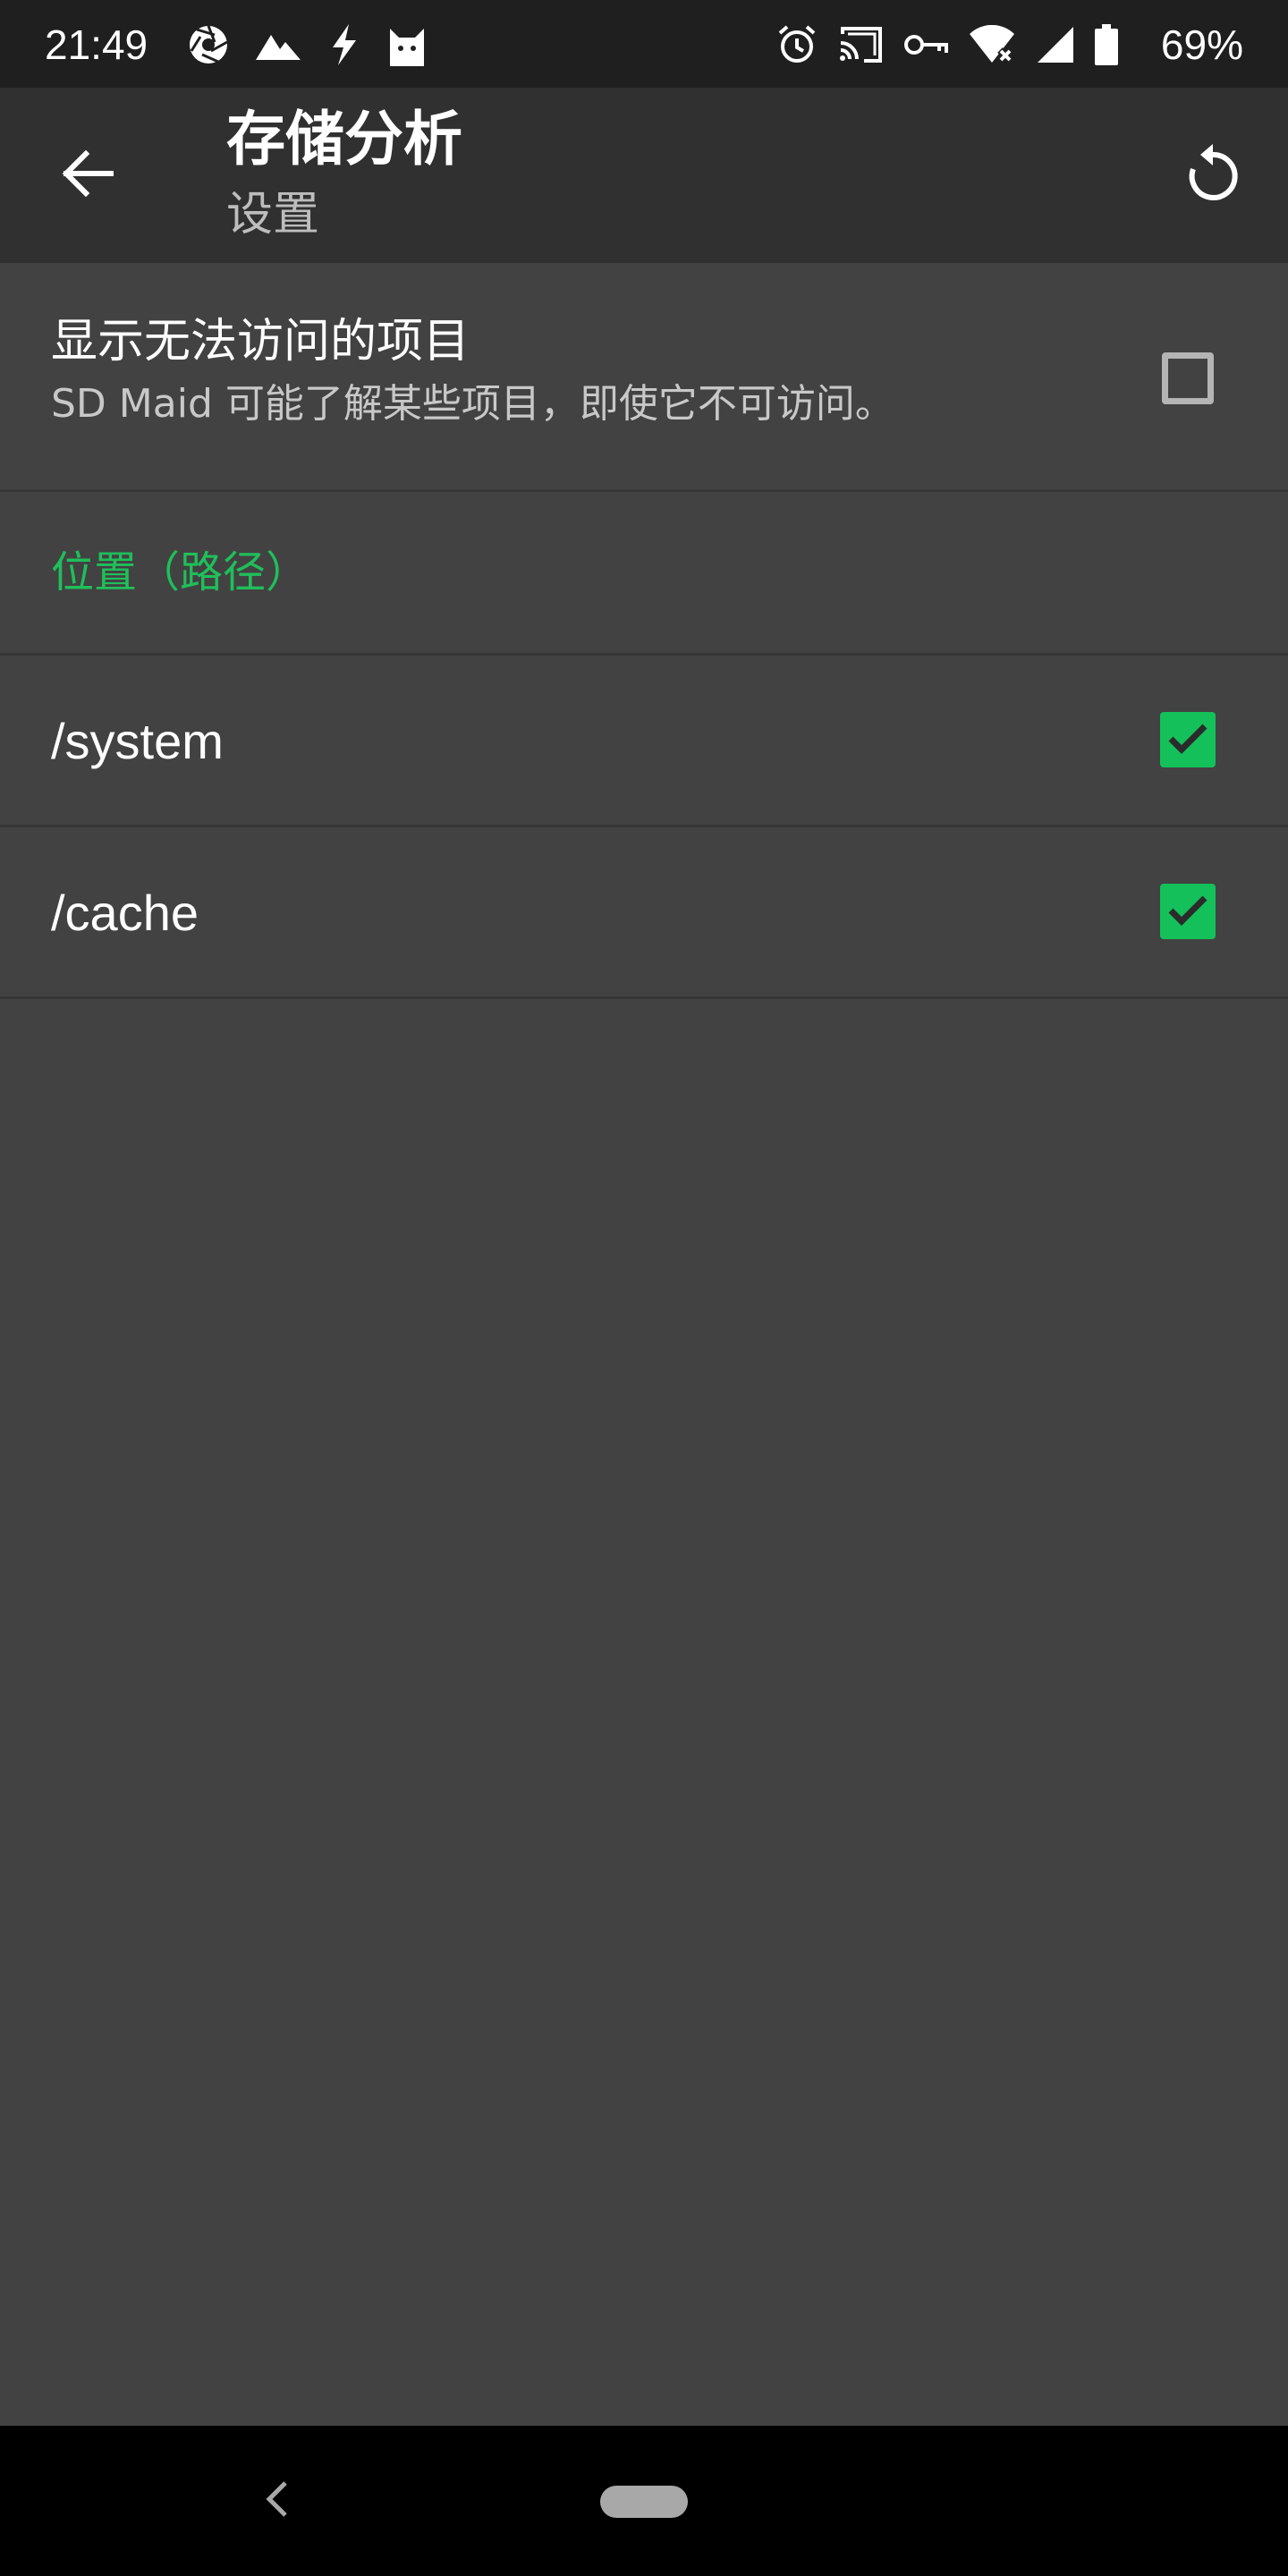 This screenshot has height=2576, width=1288. Describe the element at coordinates (644, 44) in the screenshot. I see `status-bar: 21:49 69%` at that location.